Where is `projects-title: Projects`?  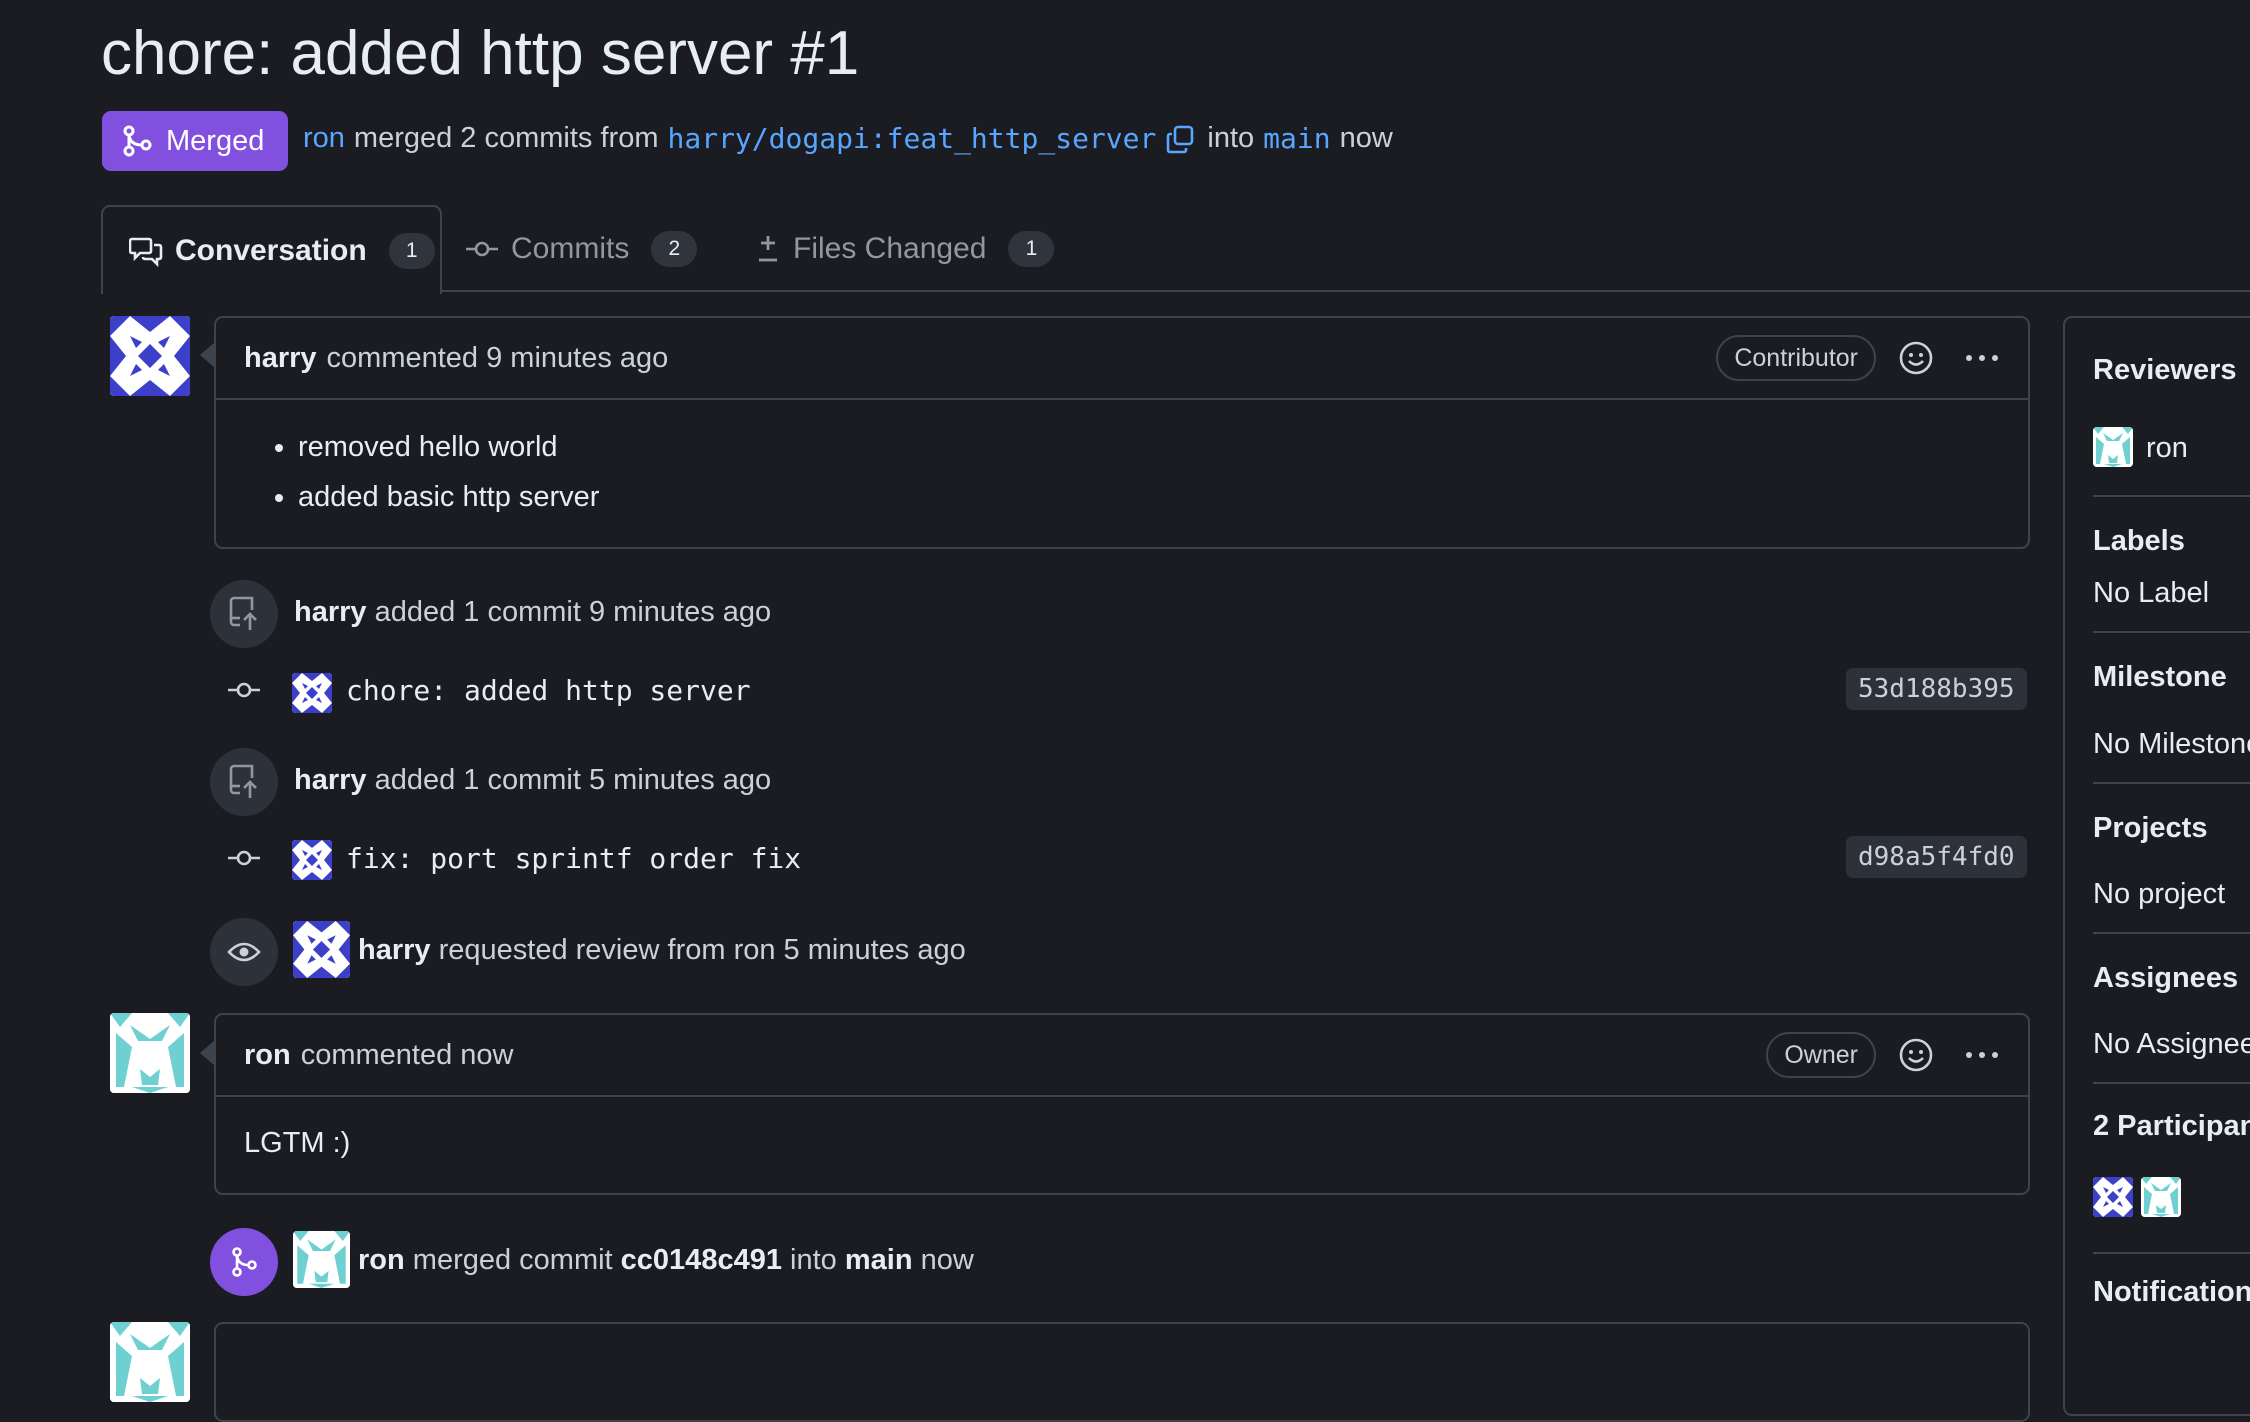 projects-title: Projects is located at coordinates (2150, 828).